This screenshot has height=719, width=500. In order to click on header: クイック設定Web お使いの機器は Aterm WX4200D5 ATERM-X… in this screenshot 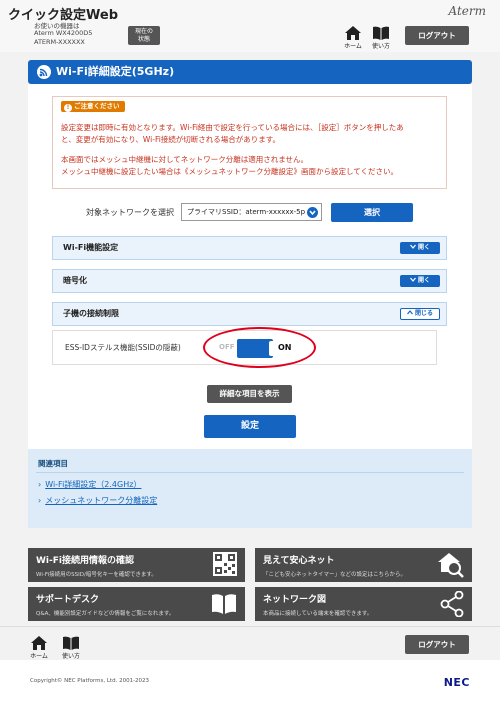, I will do `click(250, 26)`.